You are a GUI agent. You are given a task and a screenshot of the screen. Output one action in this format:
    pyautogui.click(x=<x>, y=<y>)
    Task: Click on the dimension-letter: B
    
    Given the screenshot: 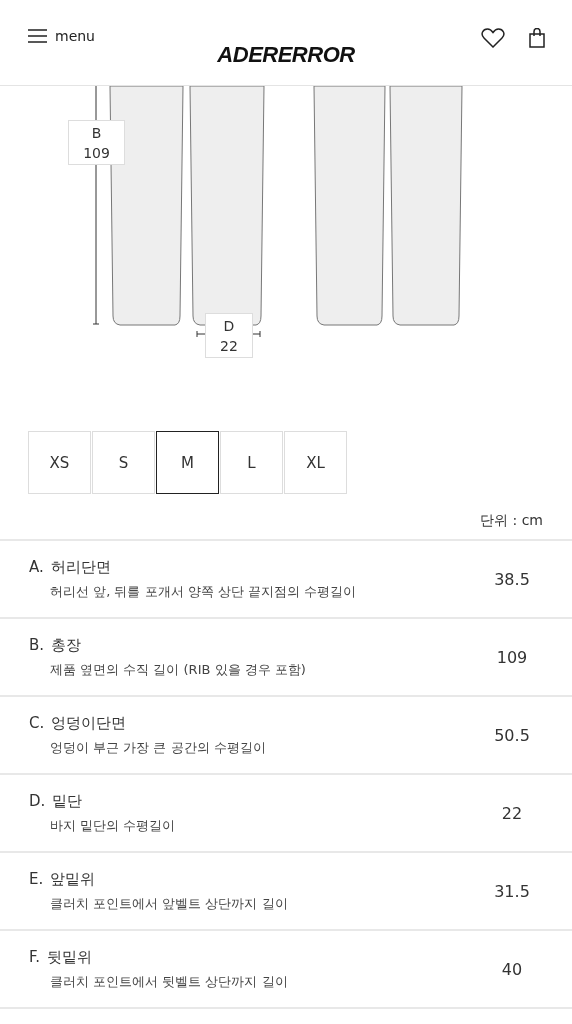 What is the action you would take?
    pyautogui.click(x=96, y=133)
    